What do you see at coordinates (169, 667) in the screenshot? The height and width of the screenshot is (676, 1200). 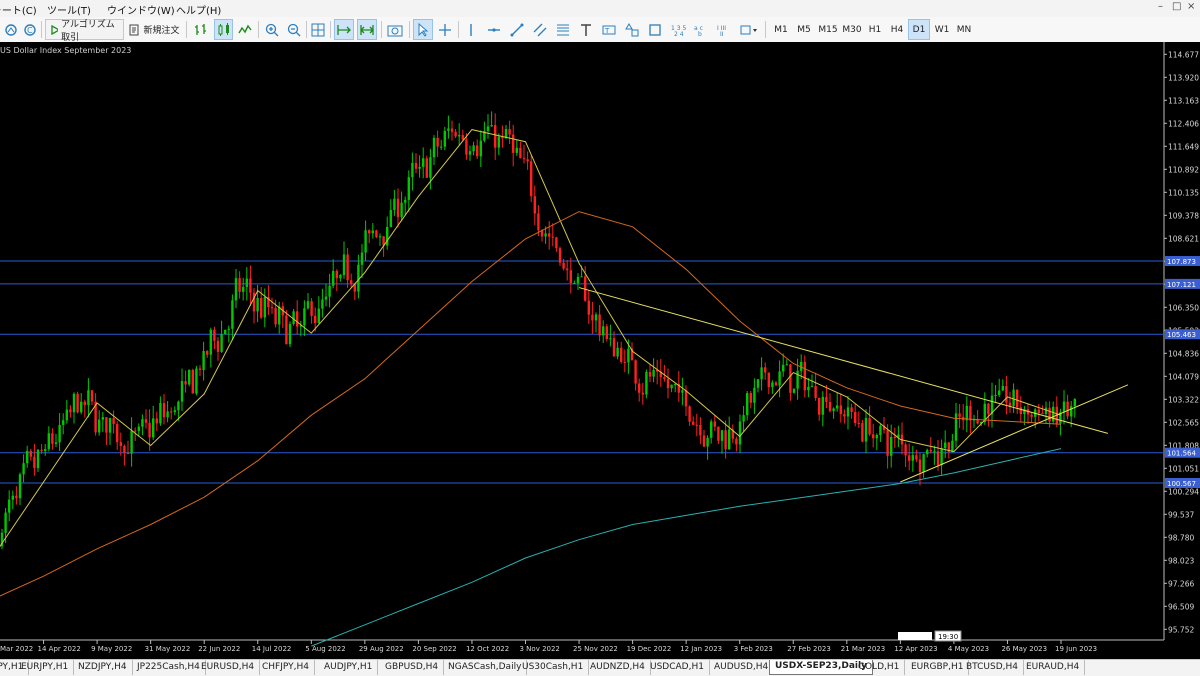 I see `chart-tab: JP225Cash,H4` at bounding box center [169, 667].